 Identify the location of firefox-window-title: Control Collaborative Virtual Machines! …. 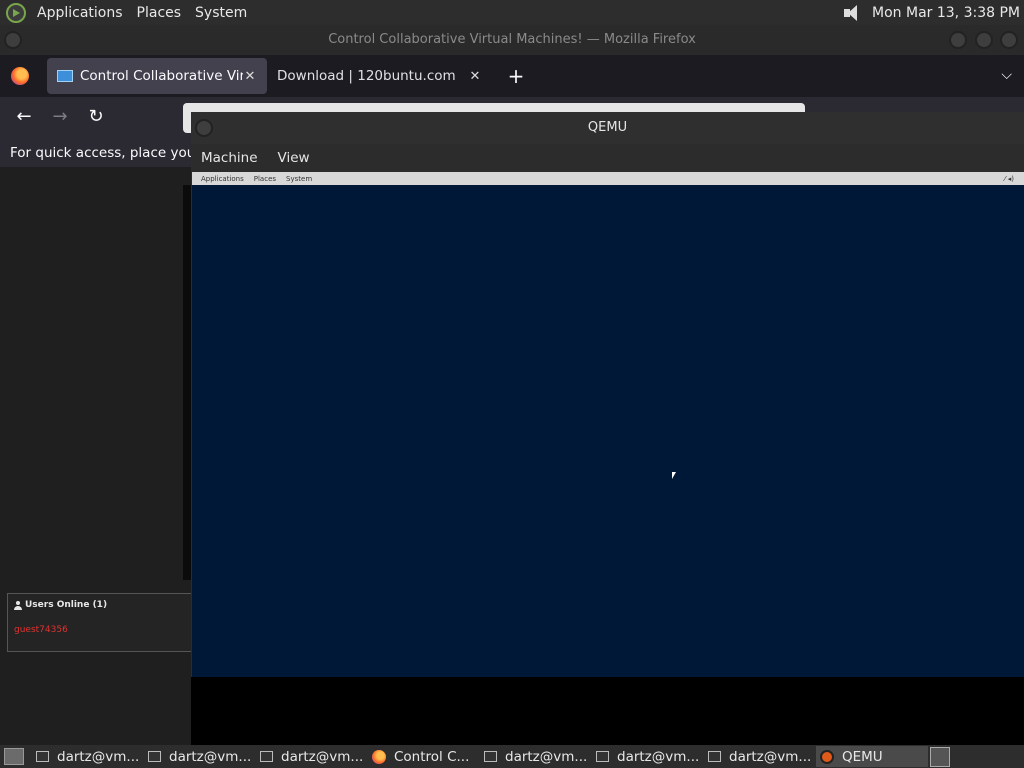
(512, 39).